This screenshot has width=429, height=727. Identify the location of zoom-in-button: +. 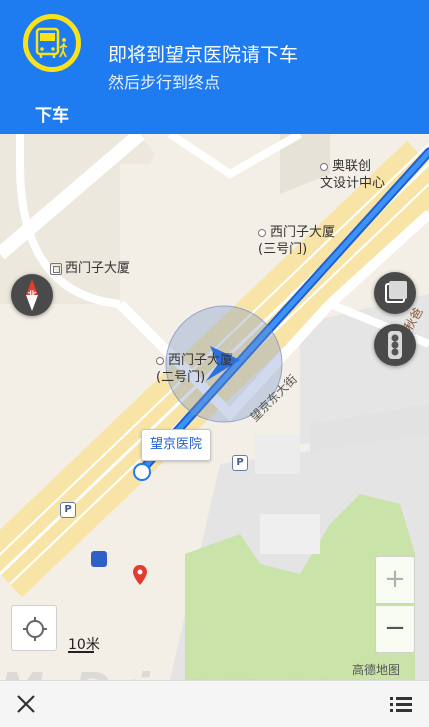
(395, 580).